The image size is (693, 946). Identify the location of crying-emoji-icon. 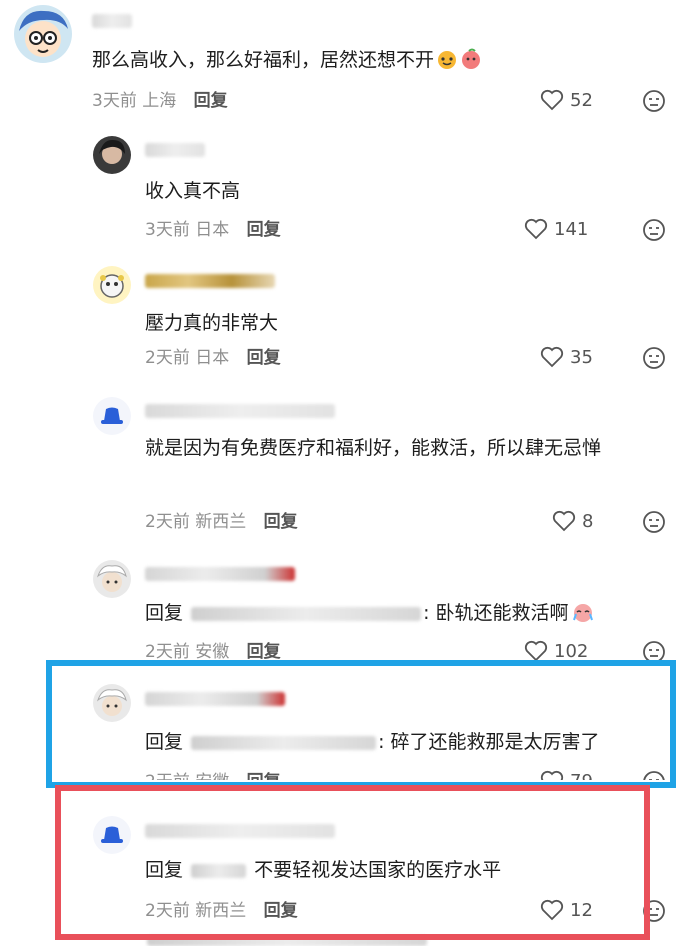
(583, 617).